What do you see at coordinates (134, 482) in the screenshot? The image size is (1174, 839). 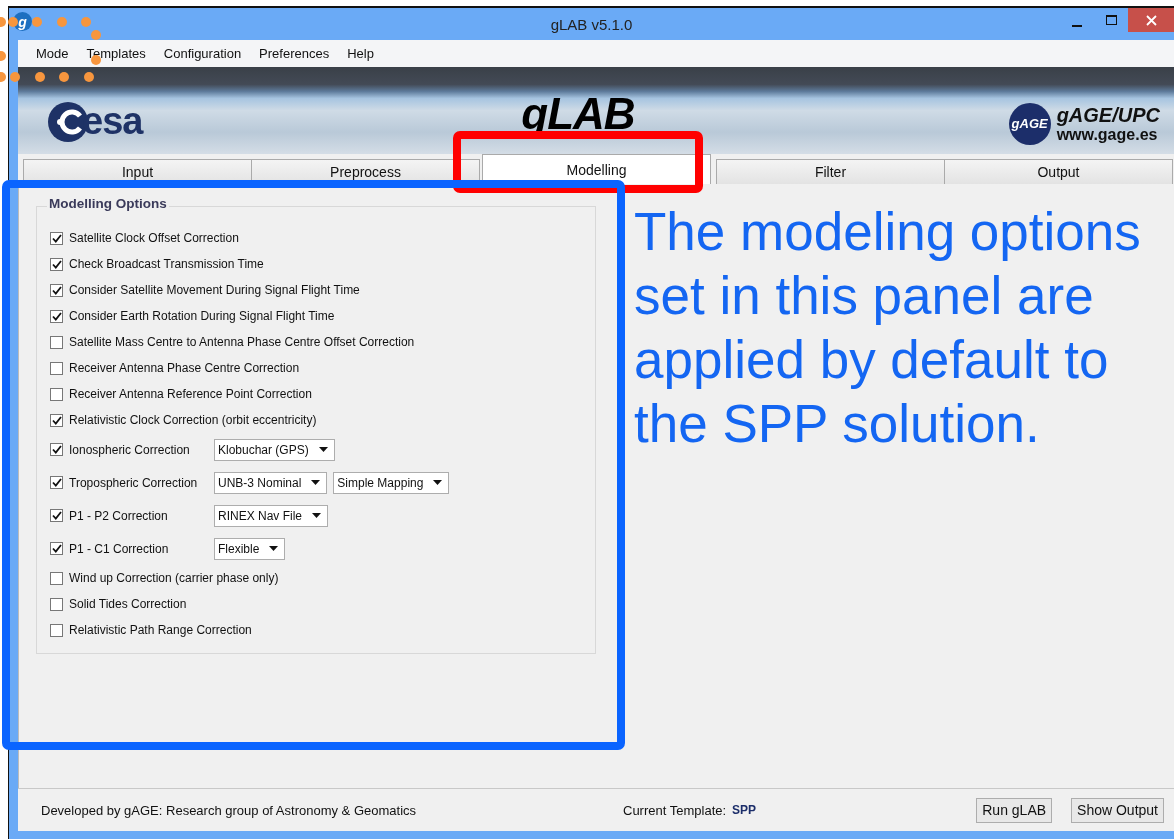 I see `option-label: Tropospheric Correction` at bounding box center [134, 482].